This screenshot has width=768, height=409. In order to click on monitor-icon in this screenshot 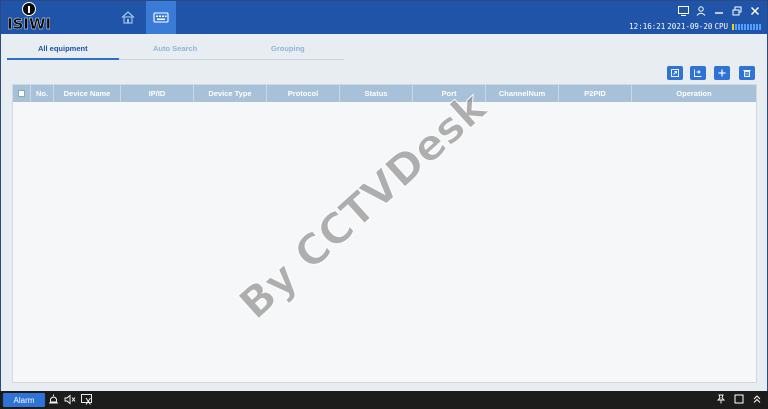, I will do `click(683, 11)`.